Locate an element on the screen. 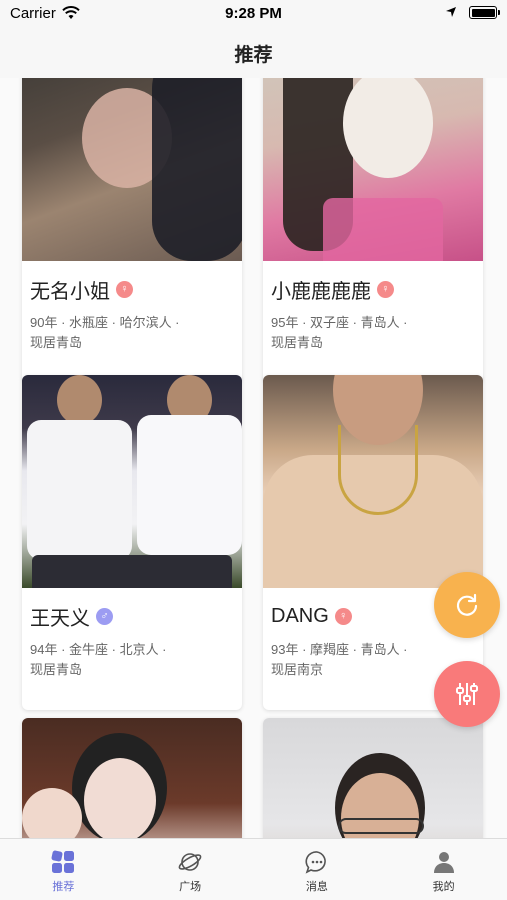  clock: 9:28 PM is located at coordinates (253, 13).